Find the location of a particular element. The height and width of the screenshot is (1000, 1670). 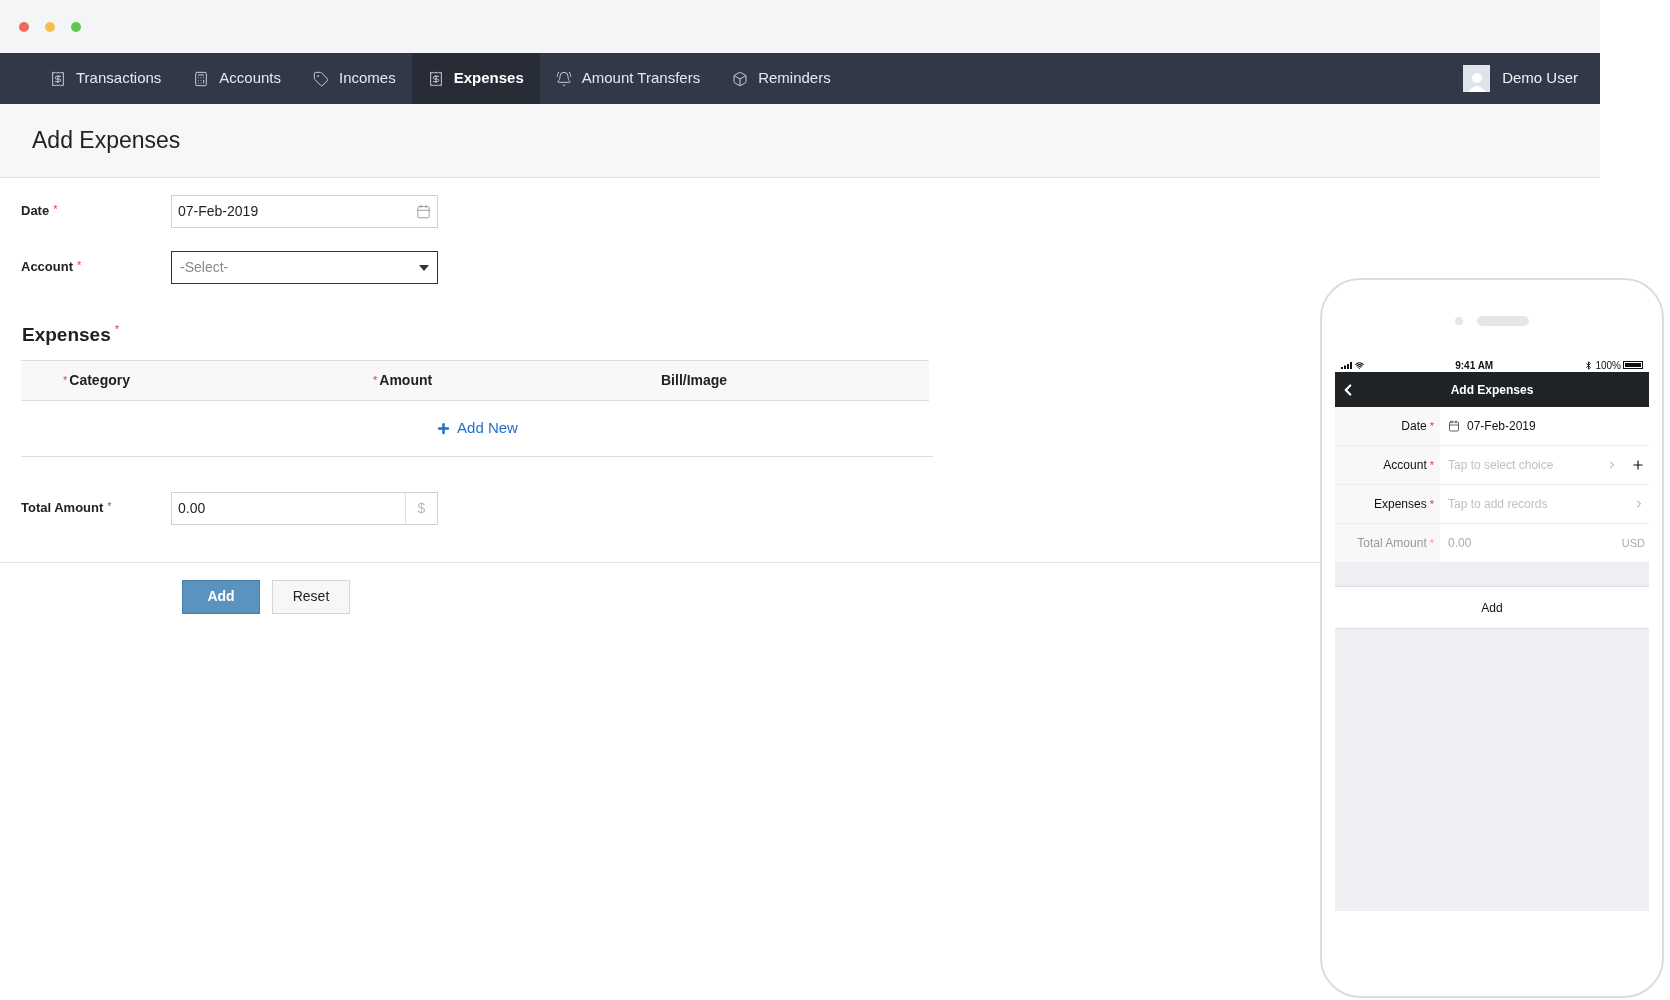

battery-icon is located at coordinates (1633, 365).